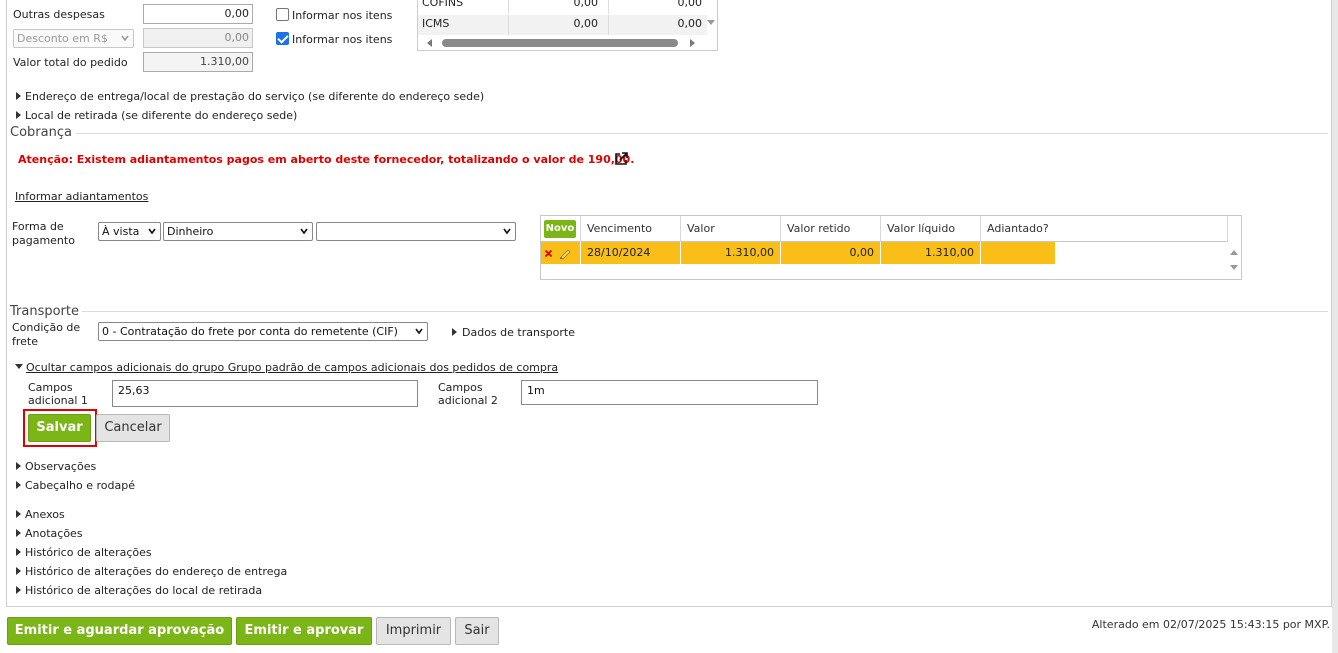  What do you see at coordinates (59, 14) in the screenshot?
I see `outras-despesas-label: Outras despesas` at bounding box center [59, 14].